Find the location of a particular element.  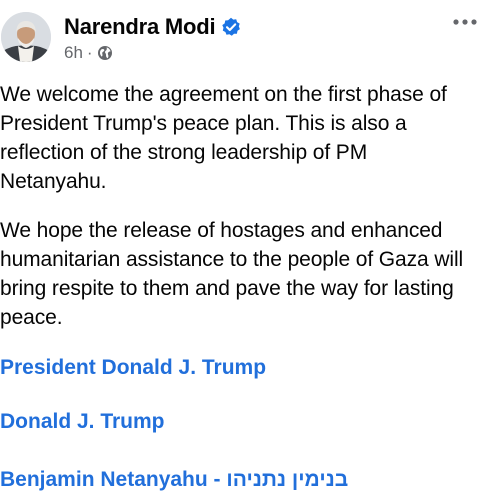

author-avatar is located at coordinates (26, 37).